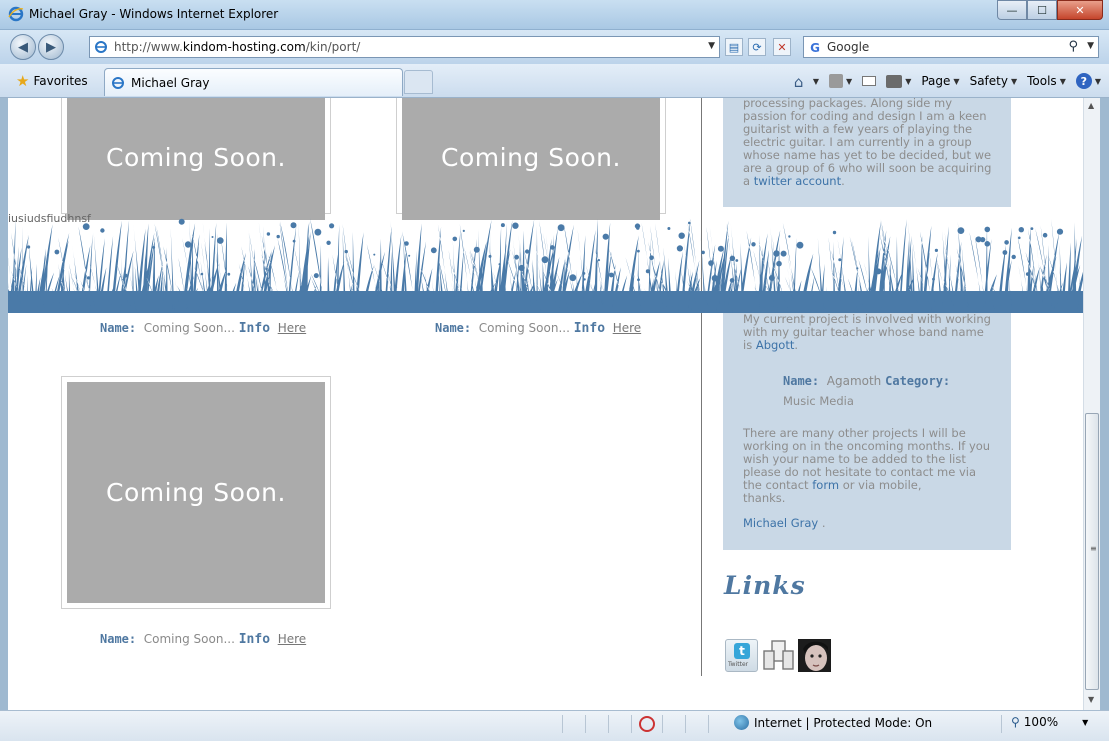 This screenshot has width=1109, height=741. What do you see at coordinates (780, 523) in the screenshot?
I see `michael-gray-link: Michael Gray` at bounding box center [780, 523].